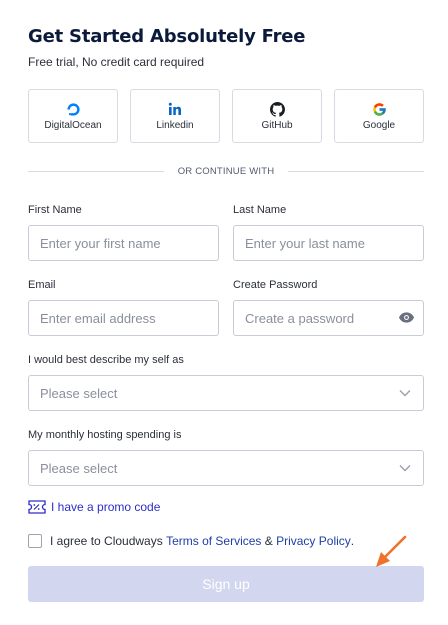 The image size is (448, 625). I want to click on google-button: Google, so click(379, 116).